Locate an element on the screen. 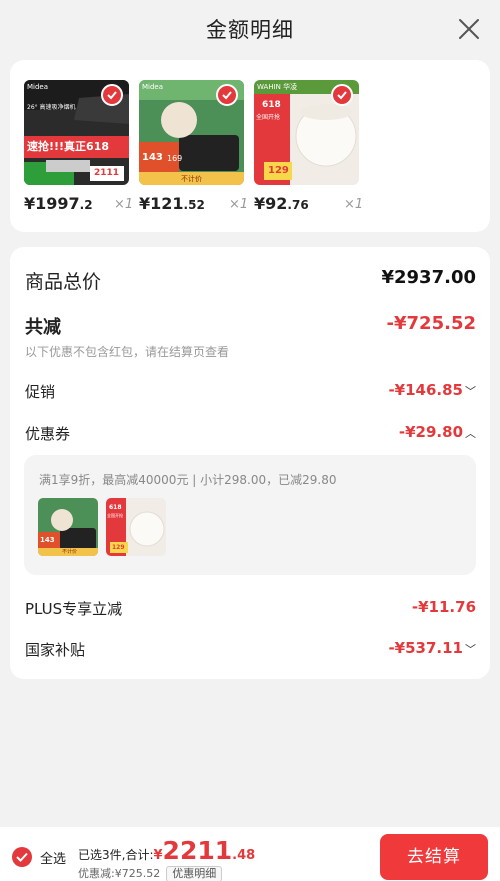 This screenshot has width=500, height=881. coupon-thumb-tag: 不计价 is located at coordinates (70, 552).